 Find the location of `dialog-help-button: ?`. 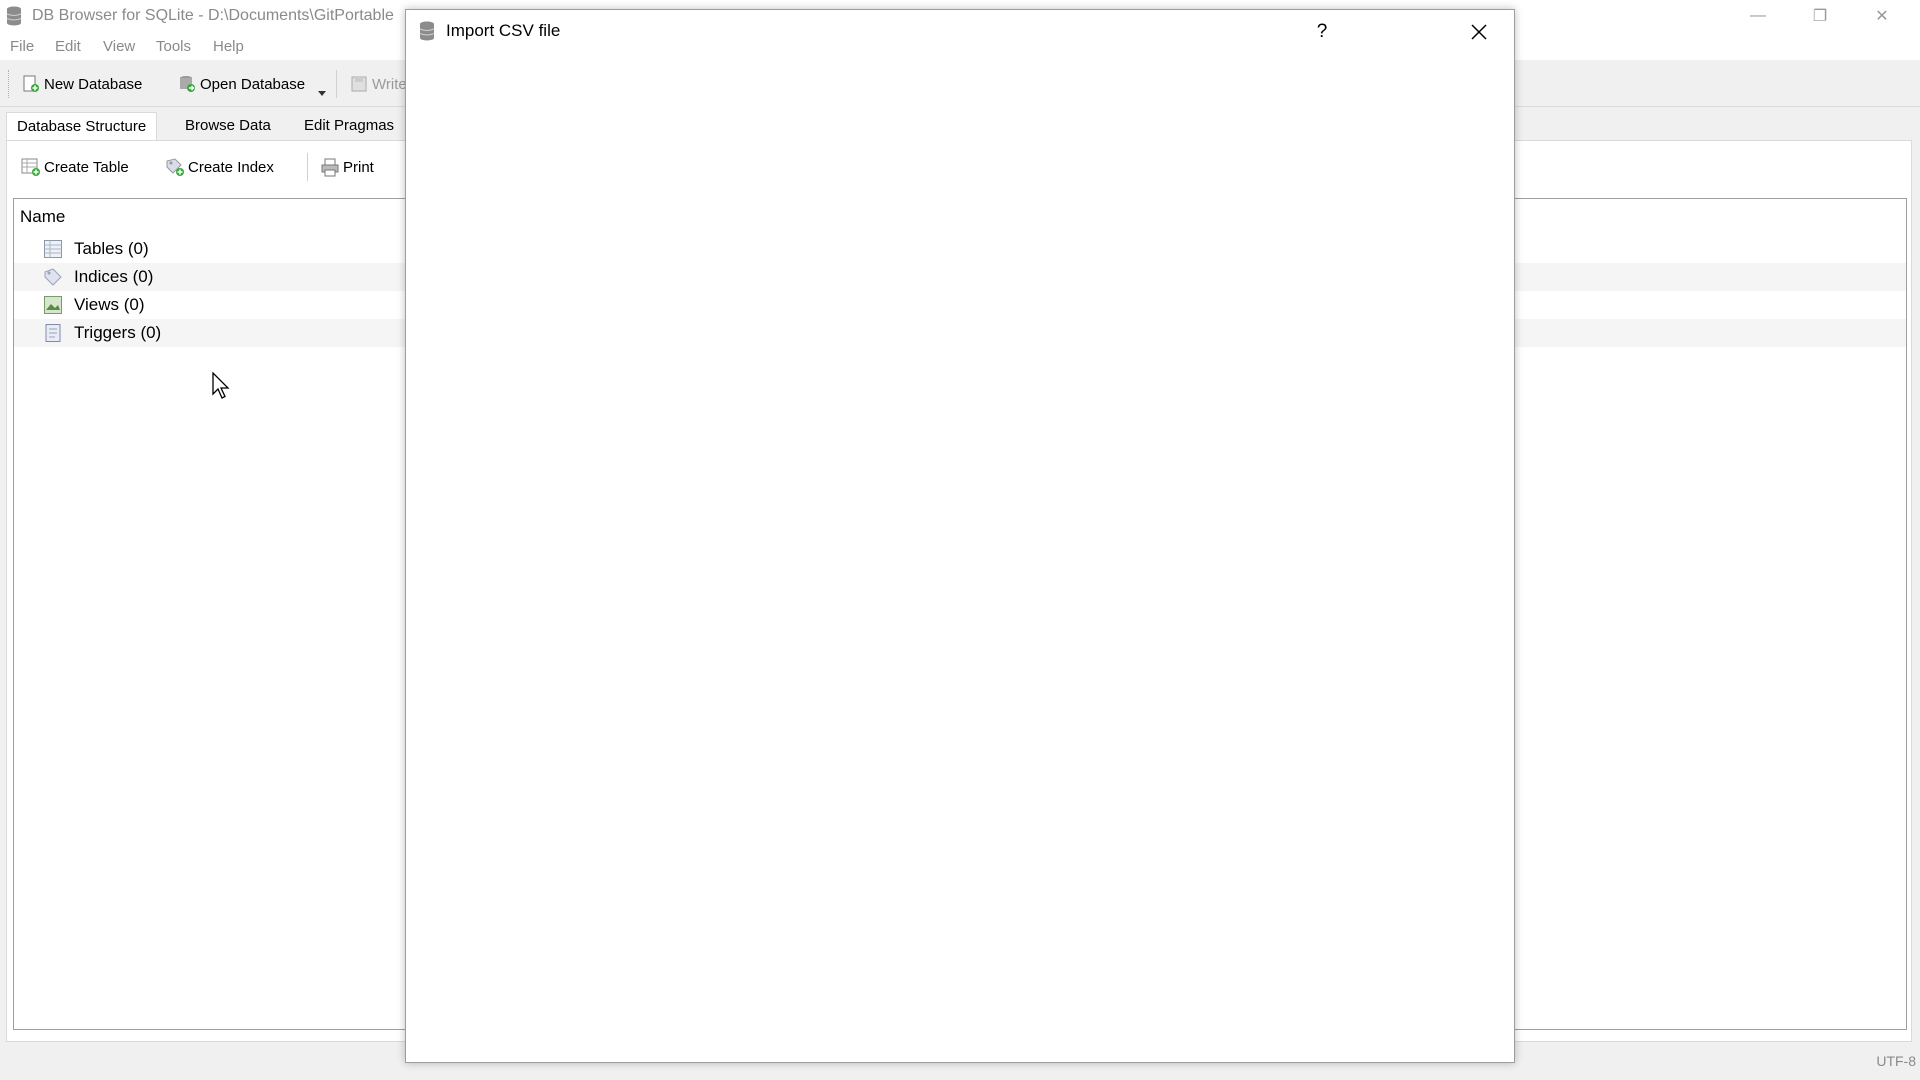

dialog-help-button: ? is located at coordinates (1322, 32).